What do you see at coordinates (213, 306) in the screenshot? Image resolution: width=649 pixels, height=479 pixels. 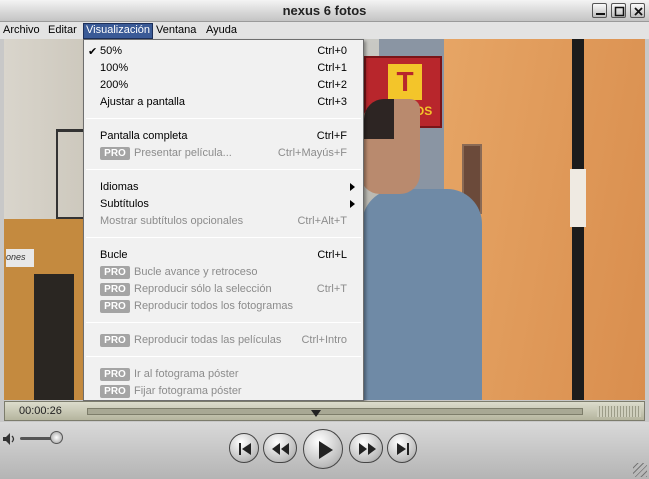 I see `menu-item-label: Reproducir todos los fotogramas` at bounding box center [213, 306].